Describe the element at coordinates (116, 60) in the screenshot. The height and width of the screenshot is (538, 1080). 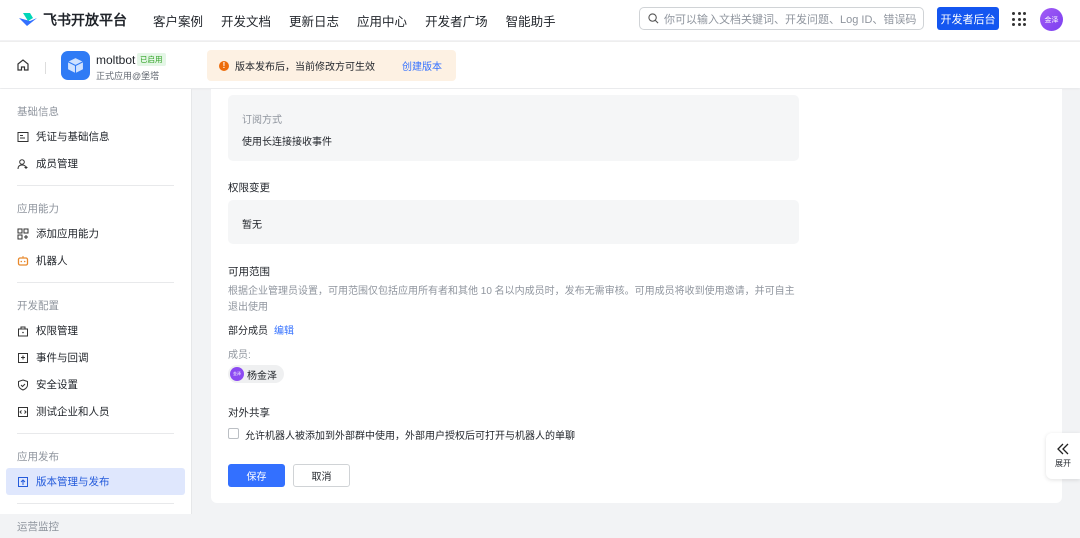
I see `app-name: moltbot` at that location.